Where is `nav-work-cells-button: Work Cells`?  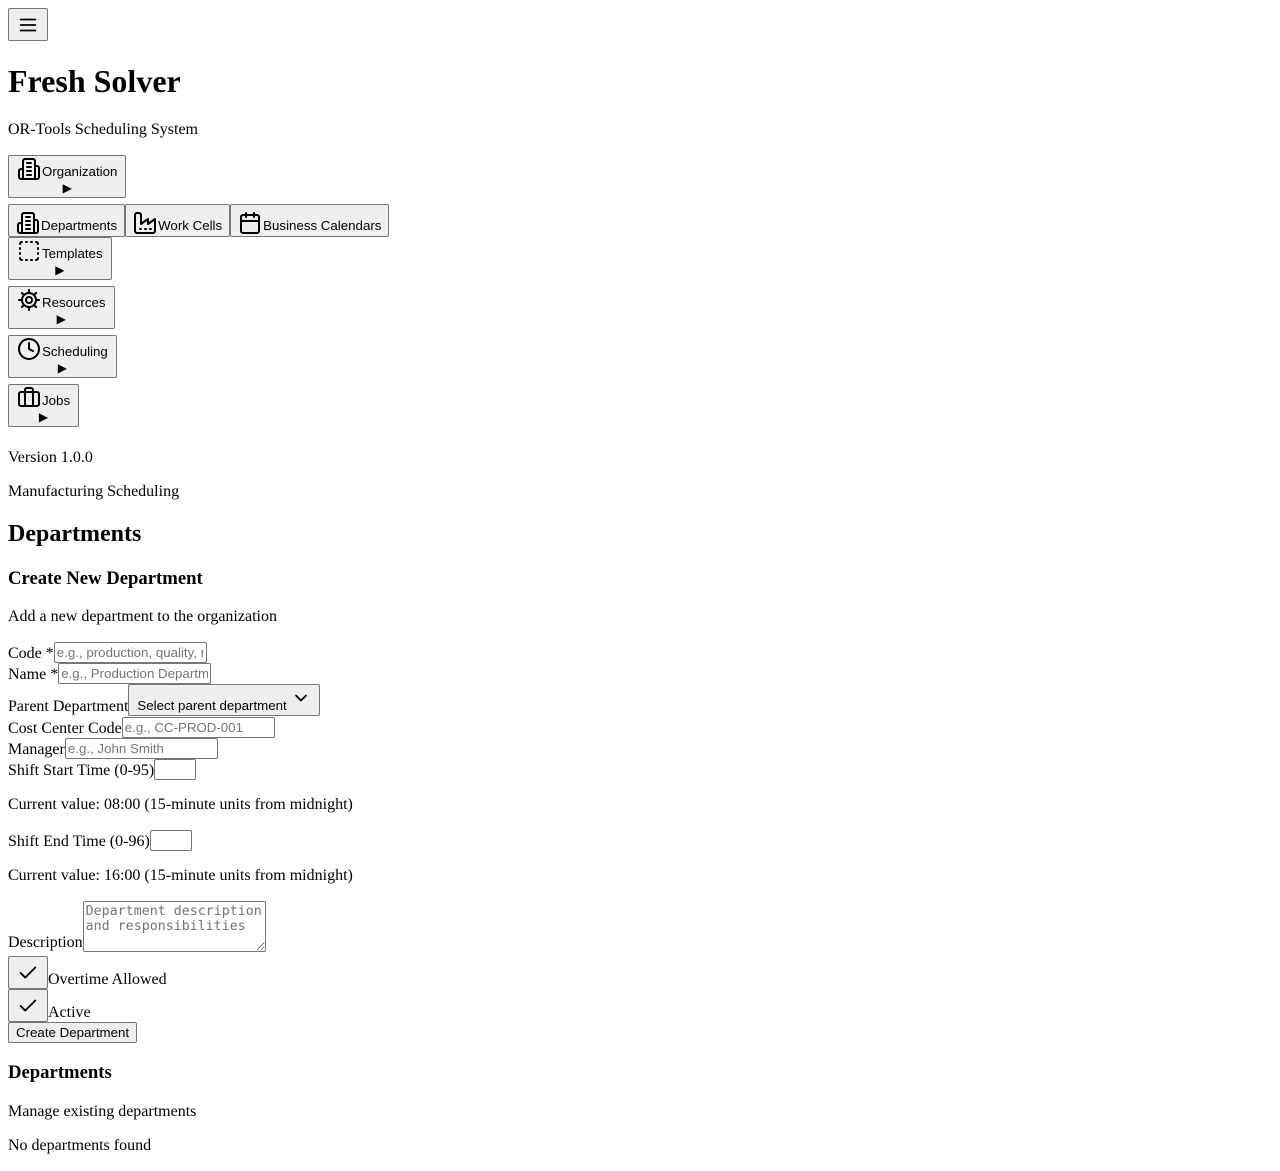 nav-work-cells-button: Work Cells is located at coordinates (178, 220).